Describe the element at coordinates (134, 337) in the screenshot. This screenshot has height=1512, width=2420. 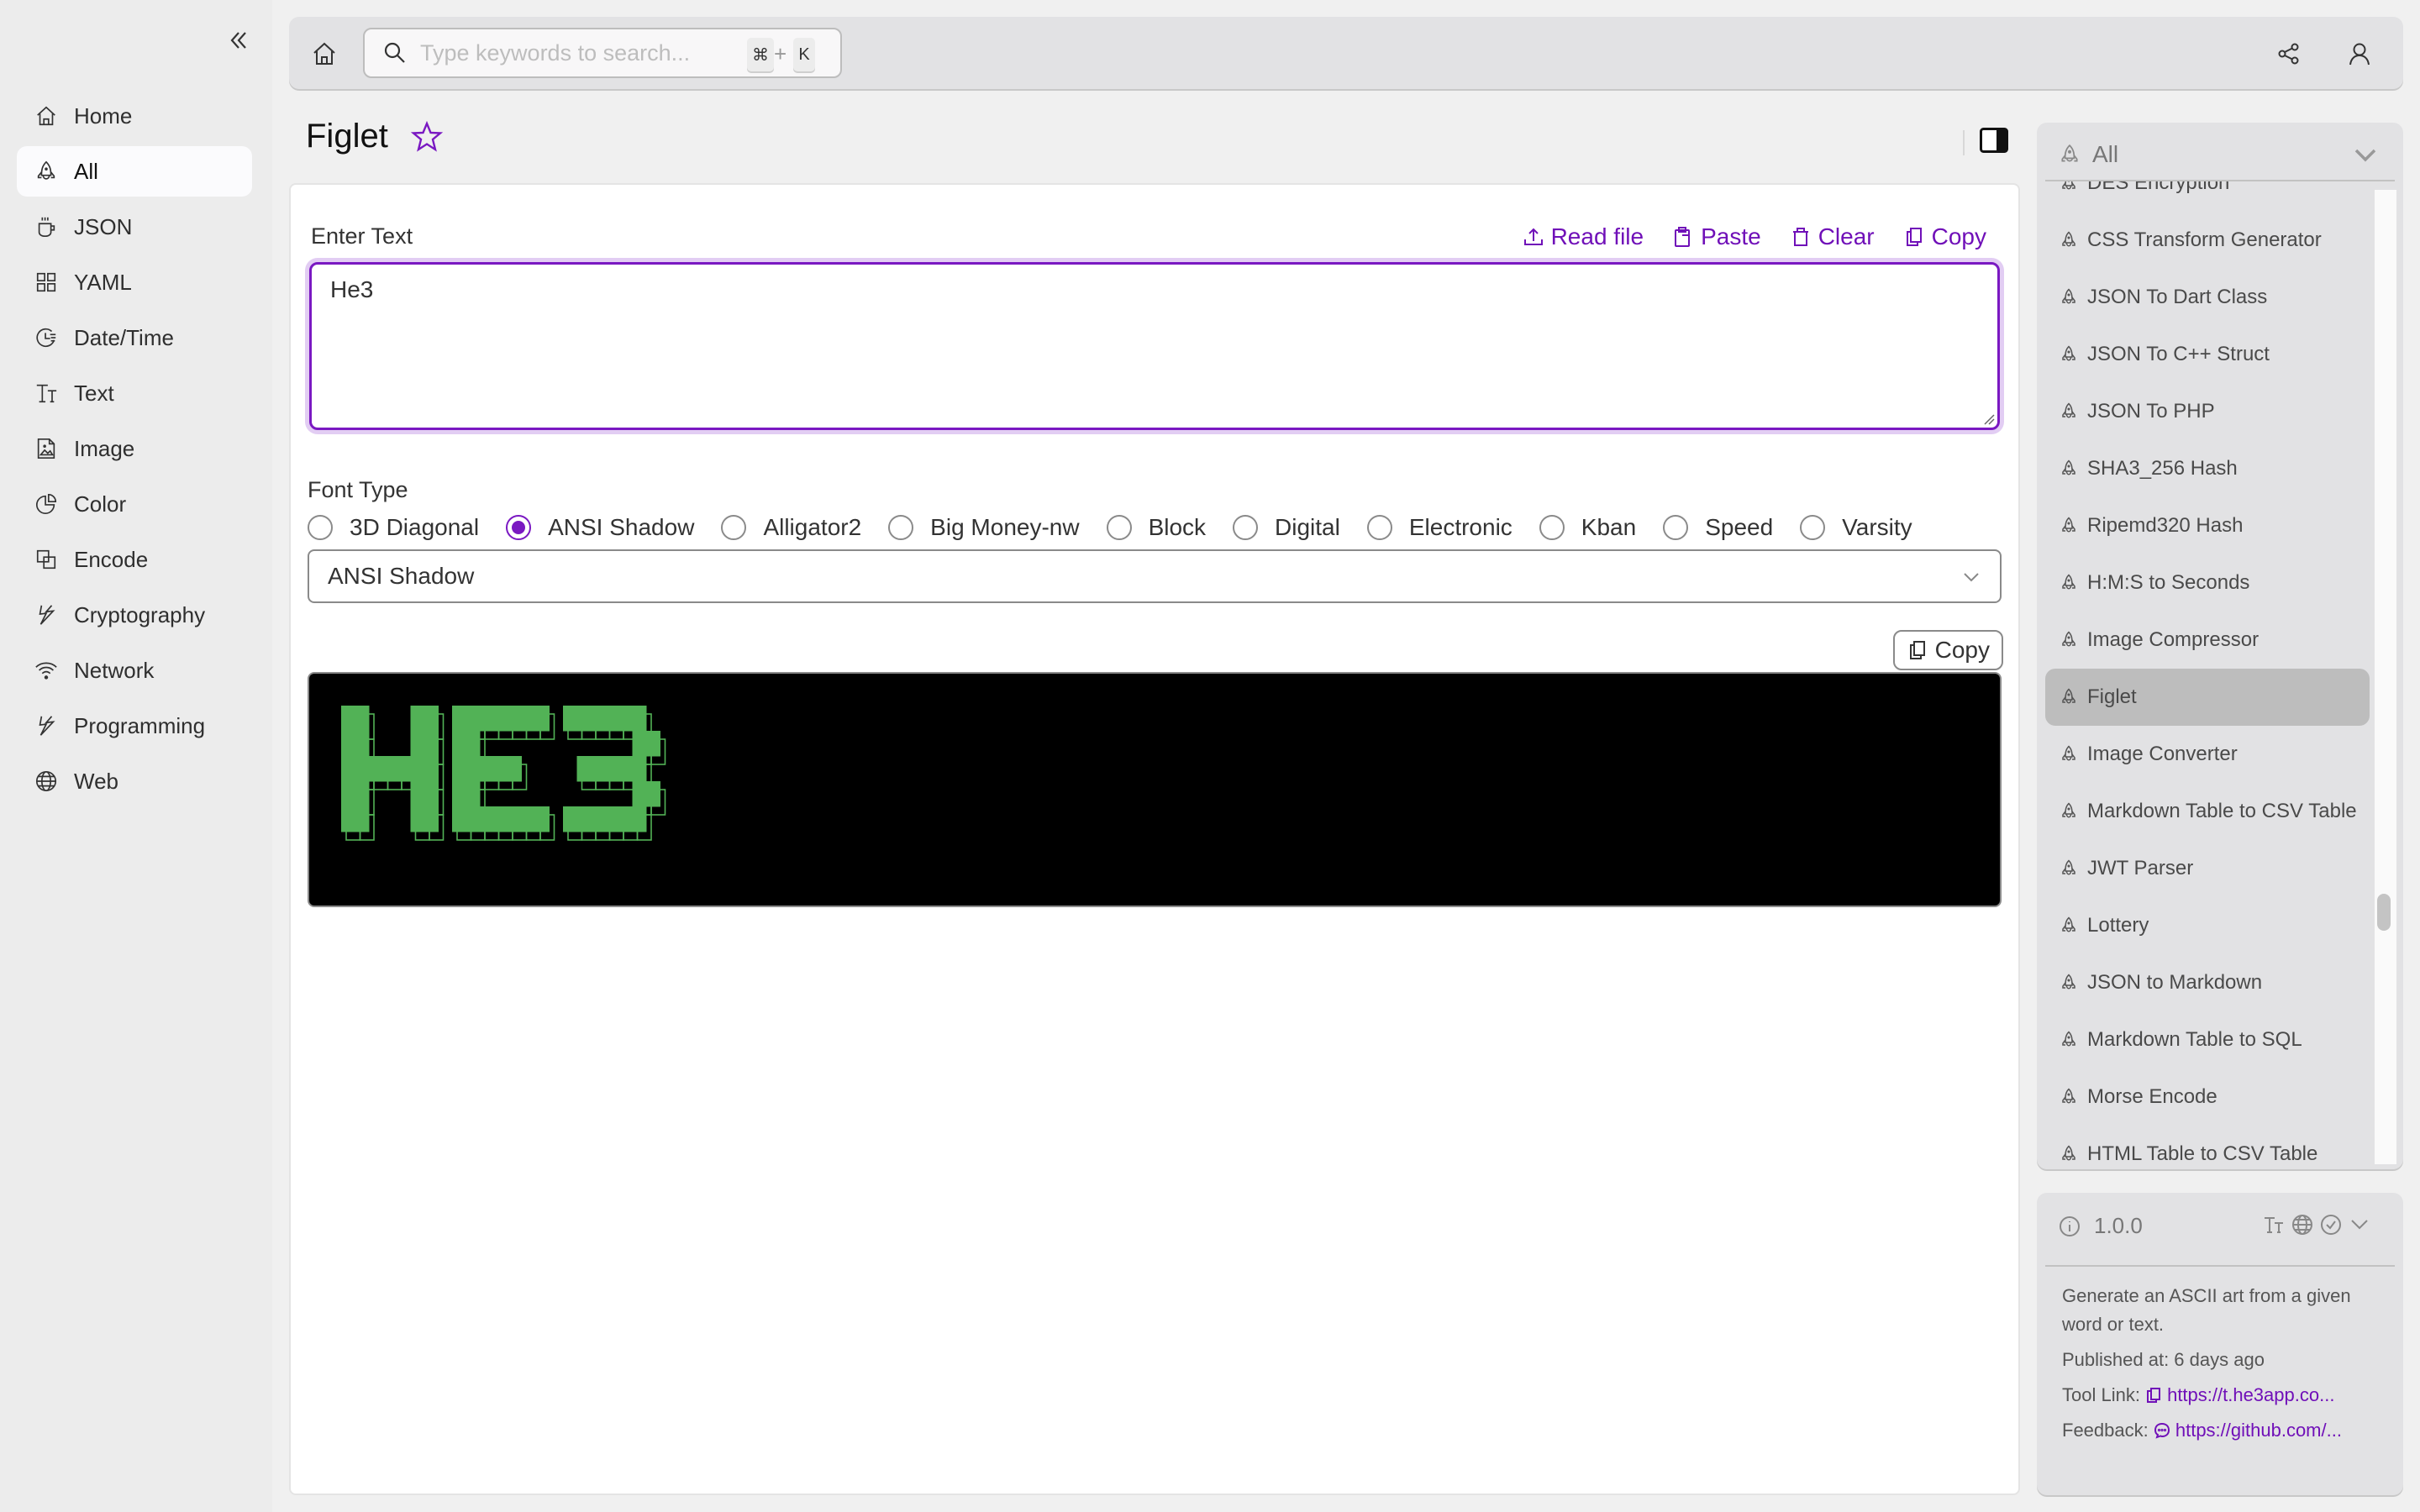
I see `sidebar-item-date-time: Date/Time` at that location.